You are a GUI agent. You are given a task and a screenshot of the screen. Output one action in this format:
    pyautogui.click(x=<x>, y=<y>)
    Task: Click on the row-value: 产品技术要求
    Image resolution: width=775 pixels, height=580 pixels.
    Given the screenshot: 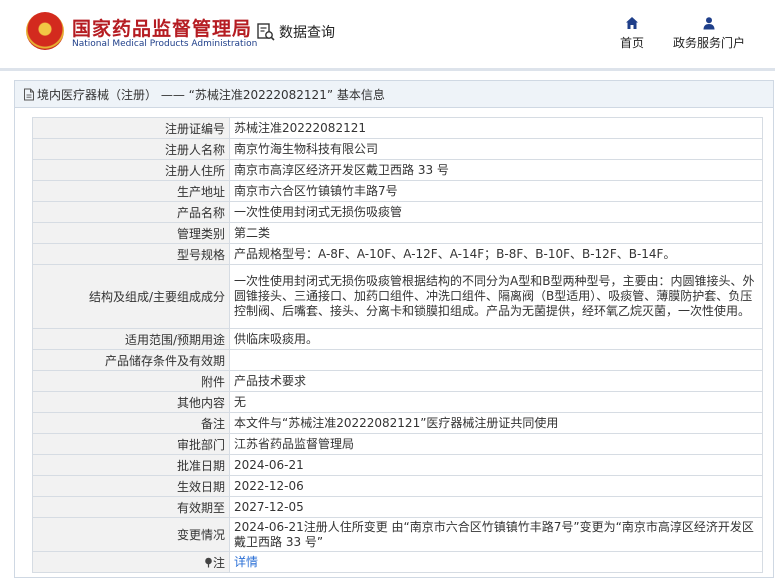 What is the action you would take?
    pyautogui.click(x=496, y=381)
    